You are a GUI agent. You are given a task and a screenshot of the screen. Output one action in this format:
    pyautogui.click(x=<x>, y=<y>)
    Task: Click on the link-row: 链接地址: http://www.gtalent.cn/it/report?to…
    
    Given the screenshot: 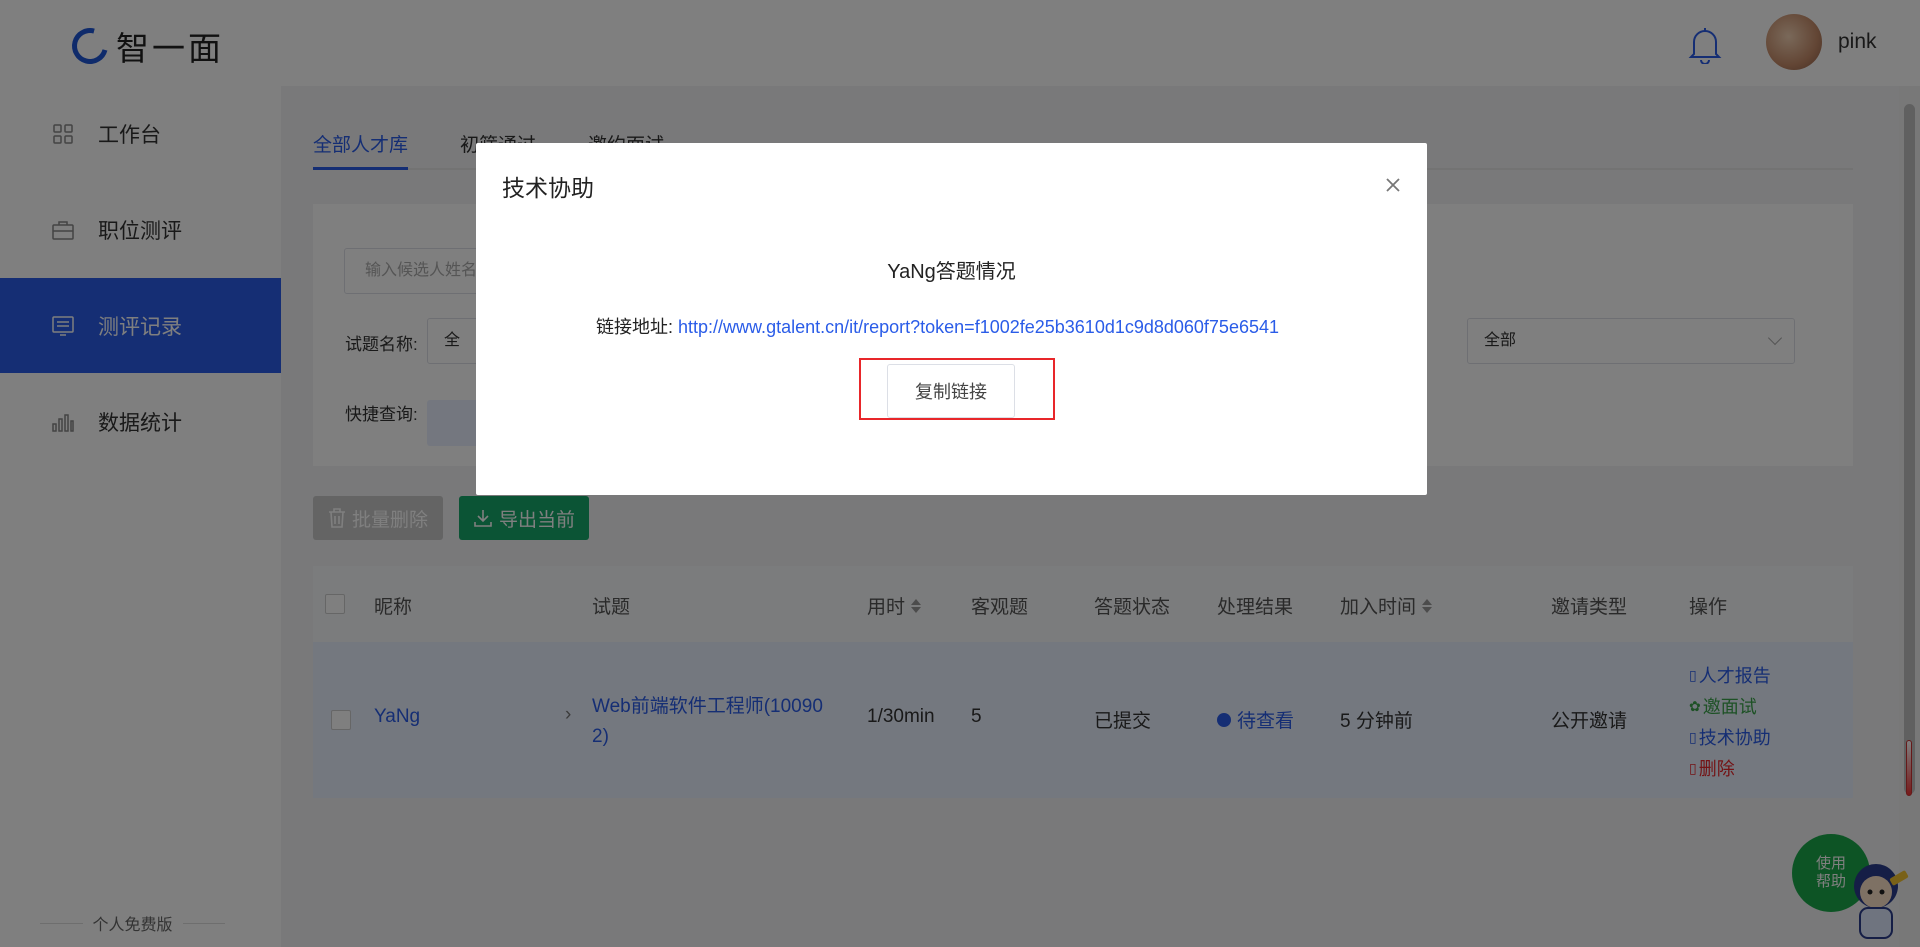 What is the action you would take?
    pyautogui.click(x=937, y=326)
    